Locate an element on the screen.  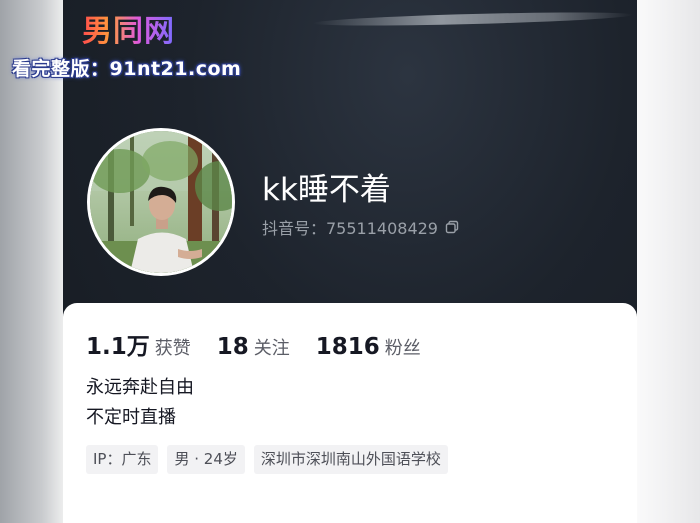
stat-following-label: 关注 is located at coordinates (271, 348).